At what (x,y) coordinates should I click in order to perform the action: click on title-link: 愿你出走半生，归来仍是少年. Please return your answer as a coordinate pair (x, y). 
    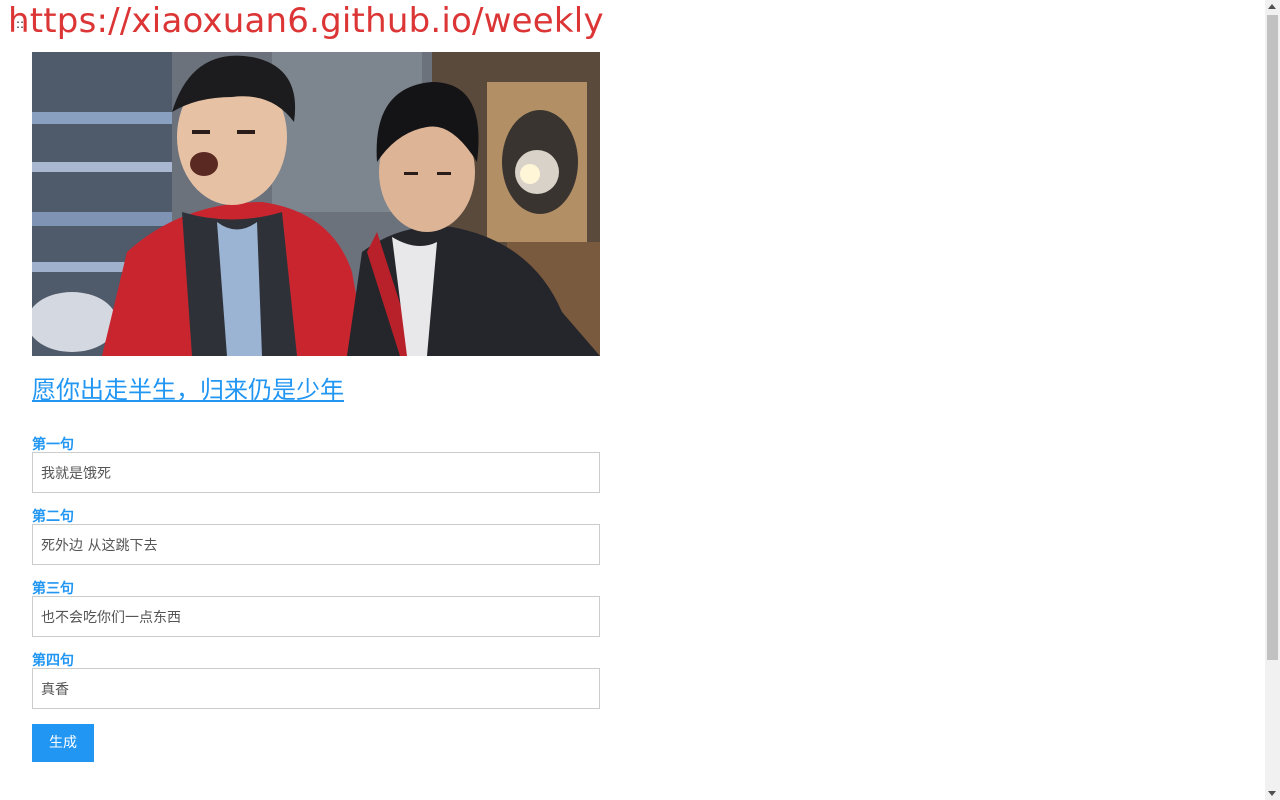
    Looking at the image, I should click on (188, 390).